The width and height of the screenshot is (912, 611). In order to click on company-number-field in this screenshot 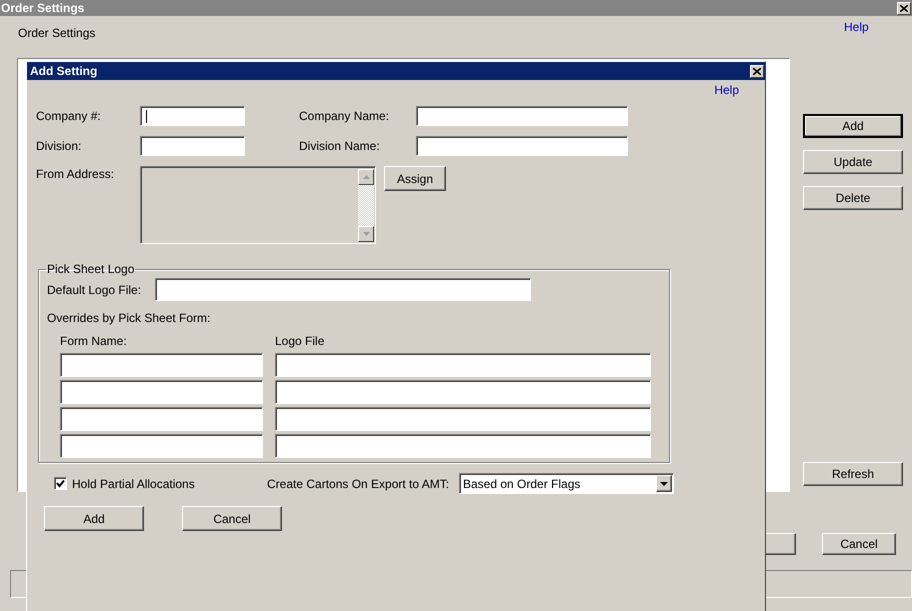, I will do `click(192, 116)`.